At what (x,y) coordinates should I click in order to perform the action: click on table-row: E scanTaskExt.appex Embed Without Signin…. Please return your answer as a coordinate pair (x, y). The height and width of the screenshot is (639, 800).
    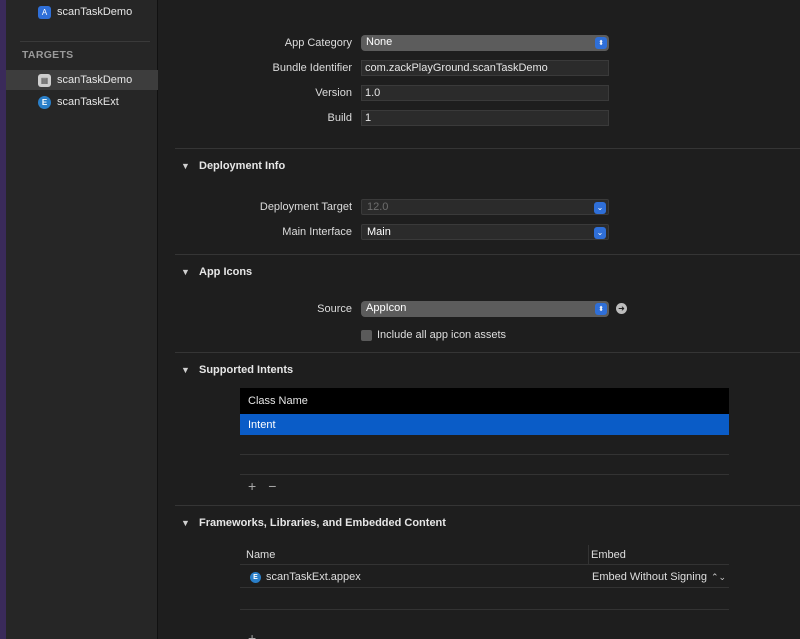
    Looking at the image, I should click on (484, 577).